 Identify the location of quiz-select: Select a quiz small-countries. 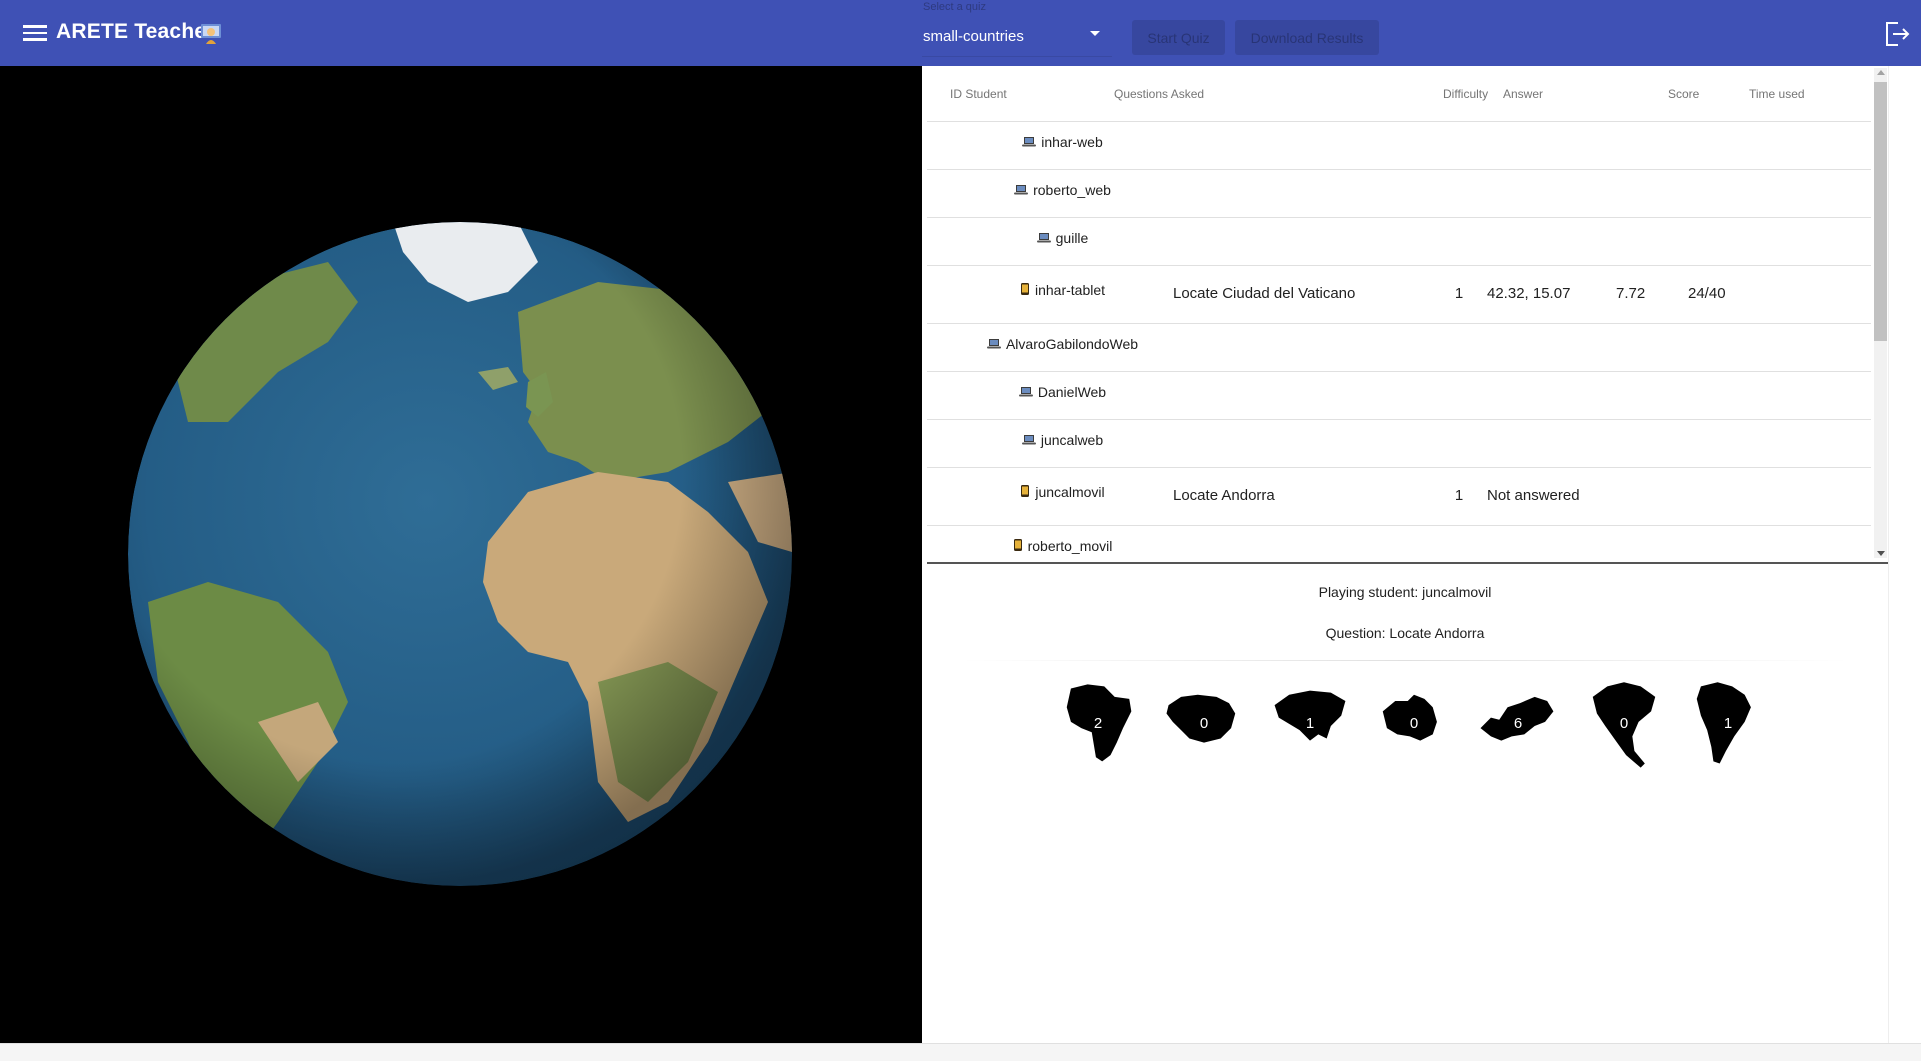
(1017, 33).